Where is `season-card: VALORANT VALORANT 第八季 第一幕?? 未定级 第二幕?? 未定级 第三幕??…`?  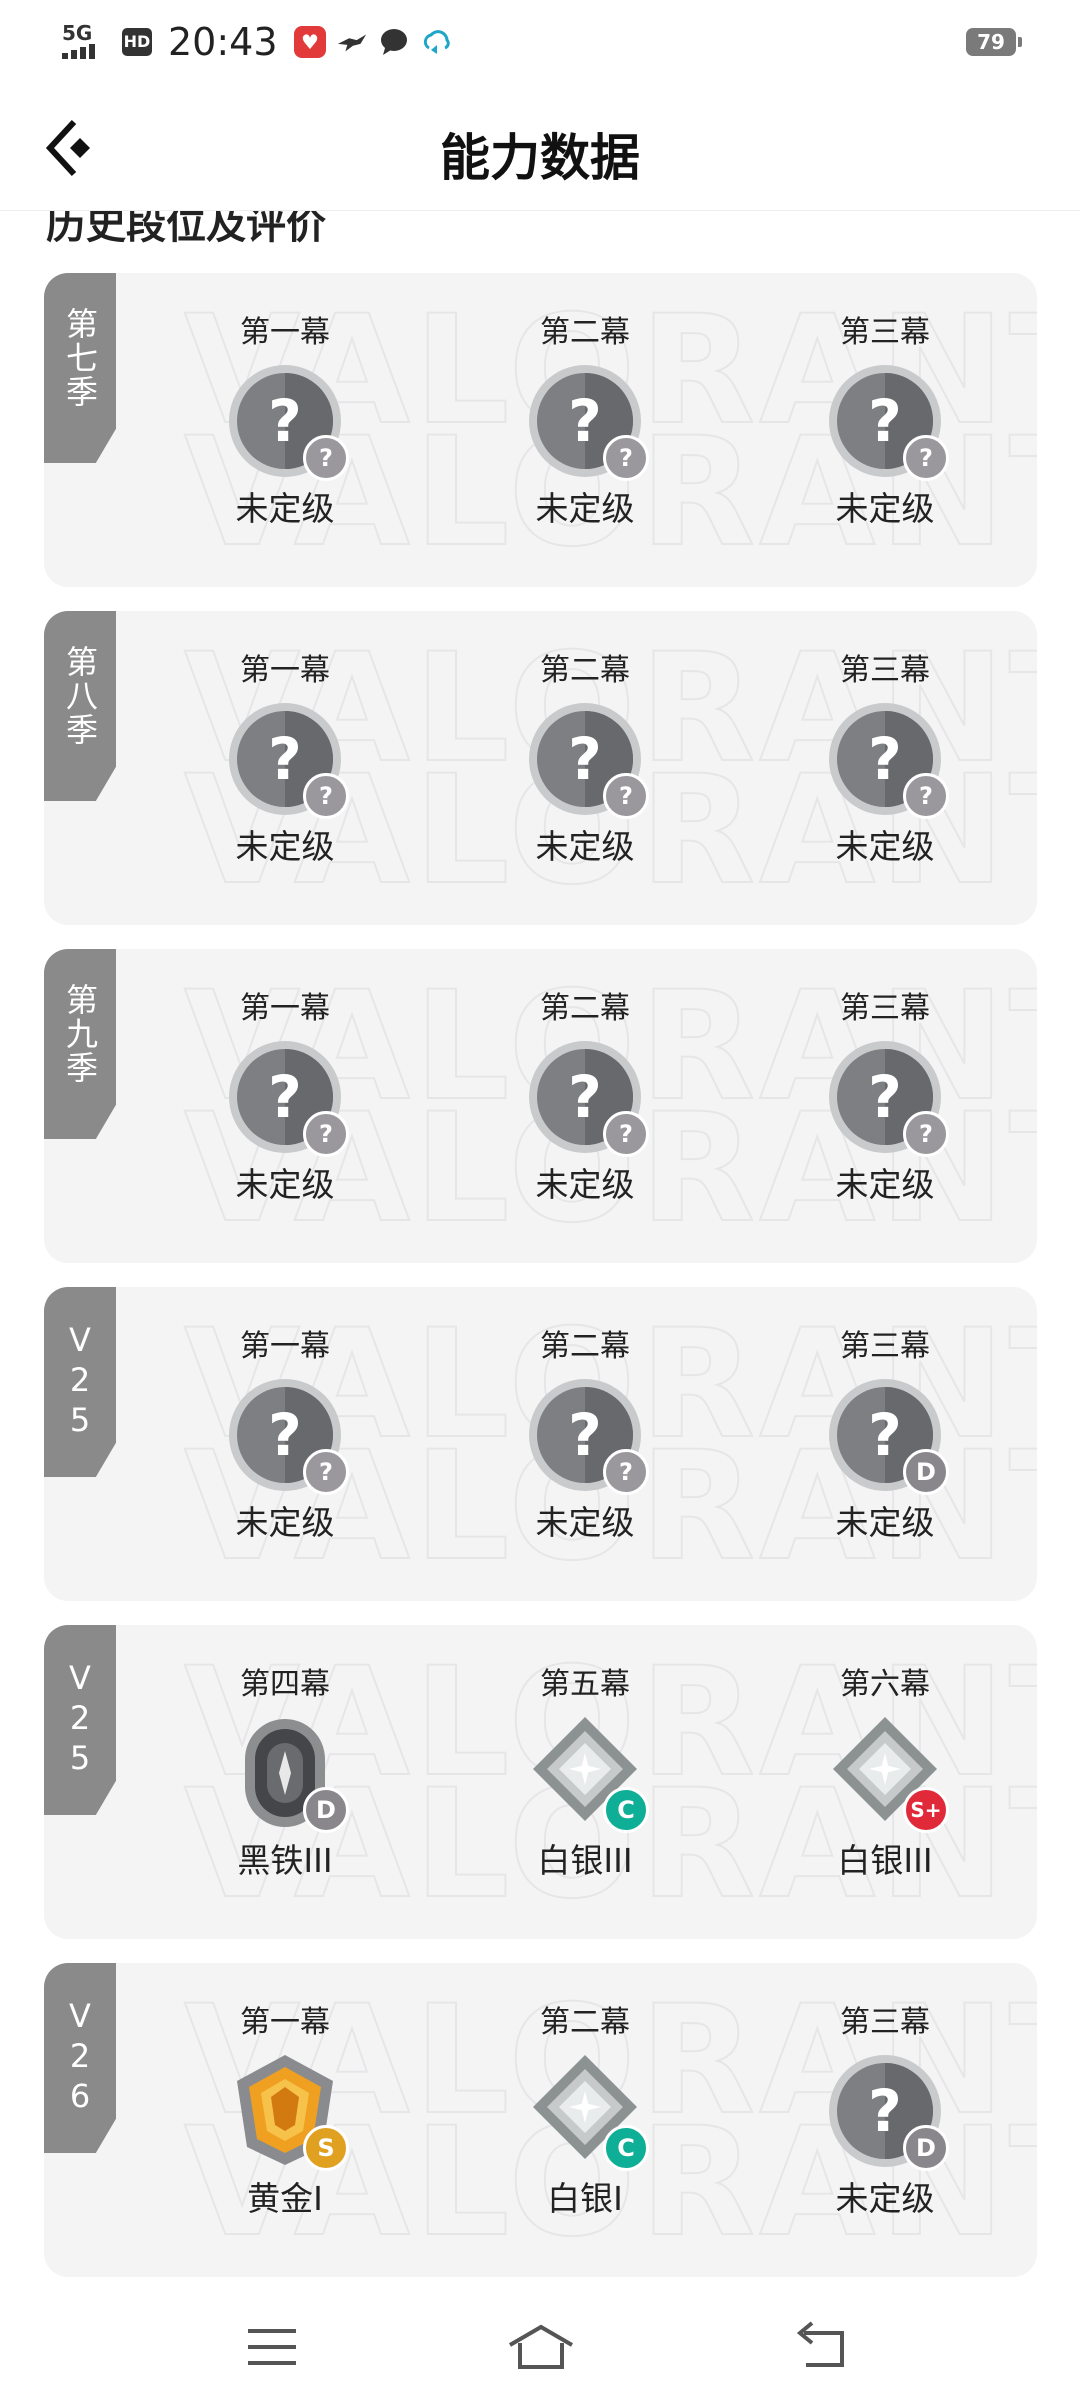
season-card: VALORANT VALORANT 第八季 第一幕?? 未定级 第二幕?? 未定级 第三幕??… is located at coordinates (540, 768).